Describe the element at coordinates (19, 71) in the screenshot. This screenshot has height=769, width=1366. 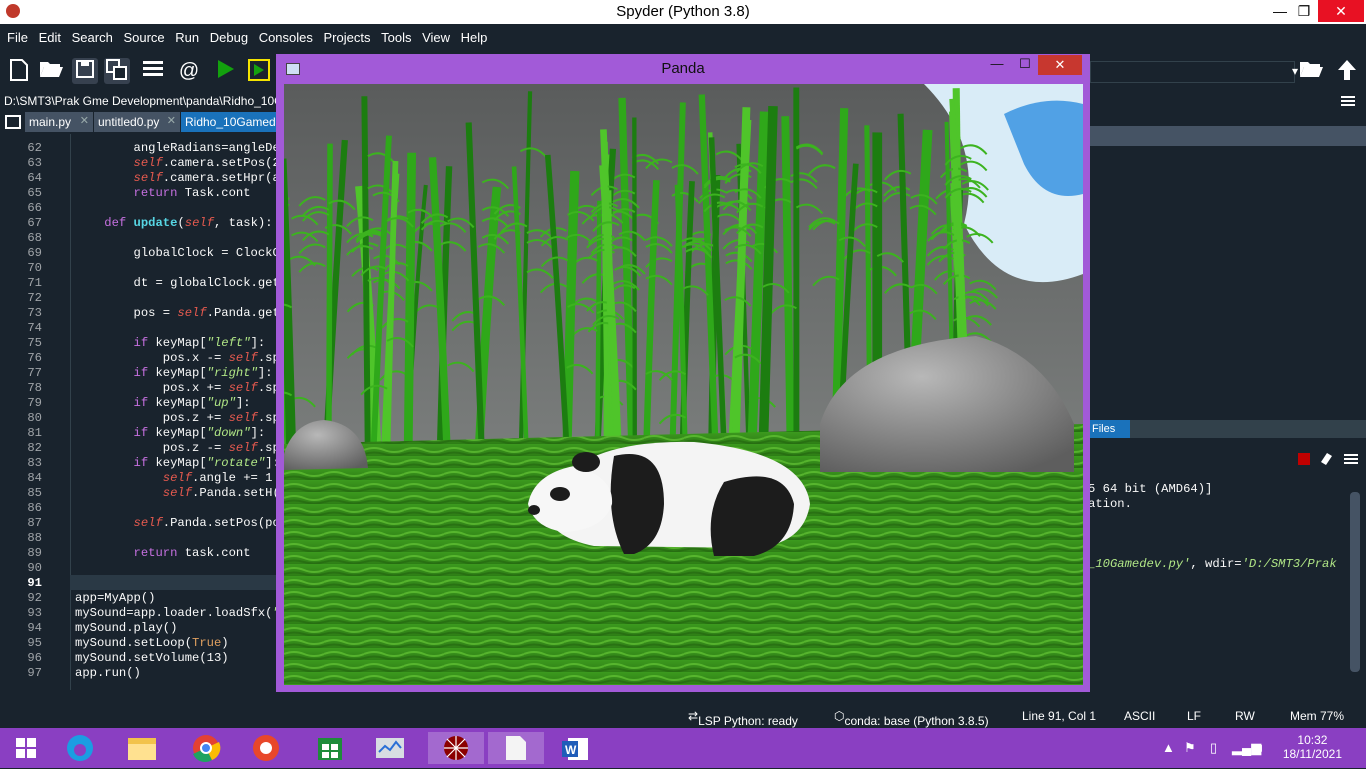
I see `new-file-icon` at that location.